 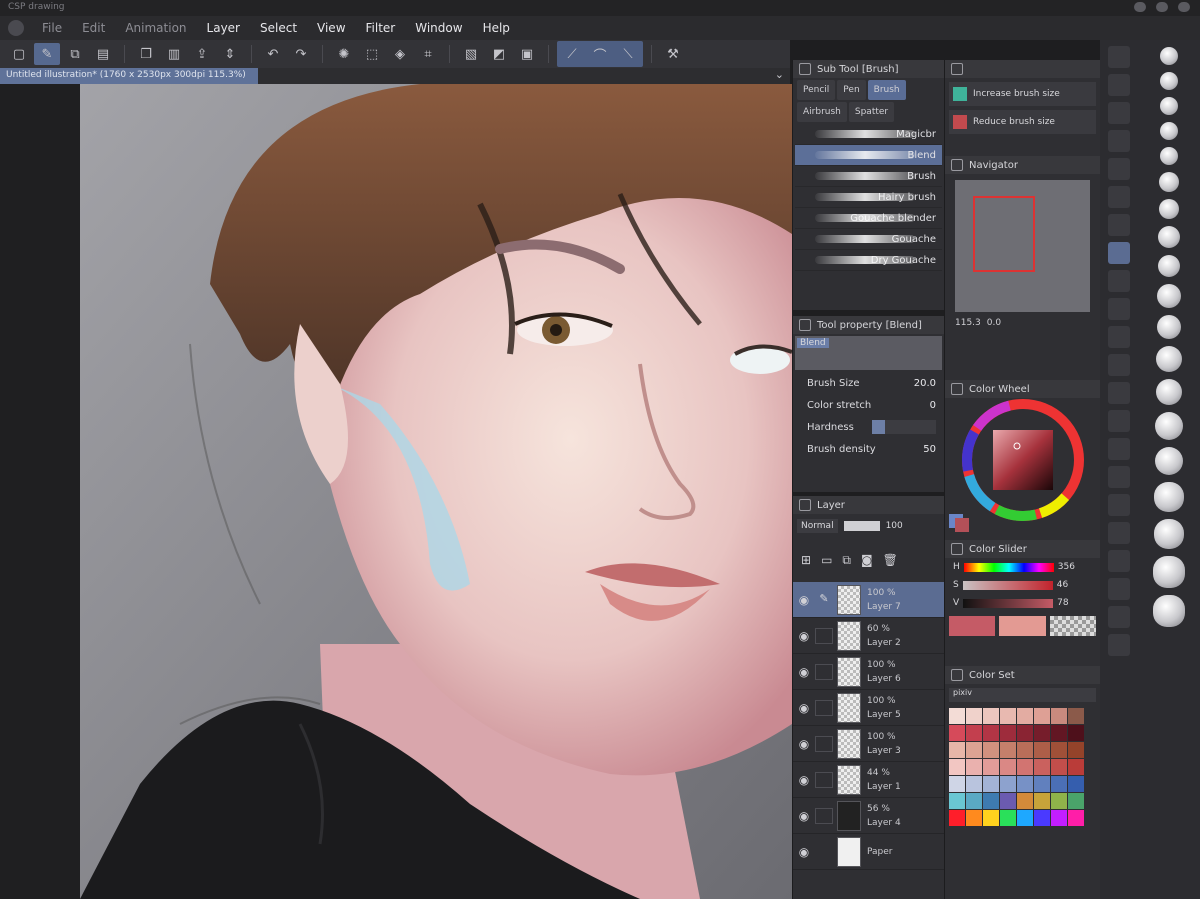 I want to click on brush-density-row: Brush density 50, so click(x=868, y=449).